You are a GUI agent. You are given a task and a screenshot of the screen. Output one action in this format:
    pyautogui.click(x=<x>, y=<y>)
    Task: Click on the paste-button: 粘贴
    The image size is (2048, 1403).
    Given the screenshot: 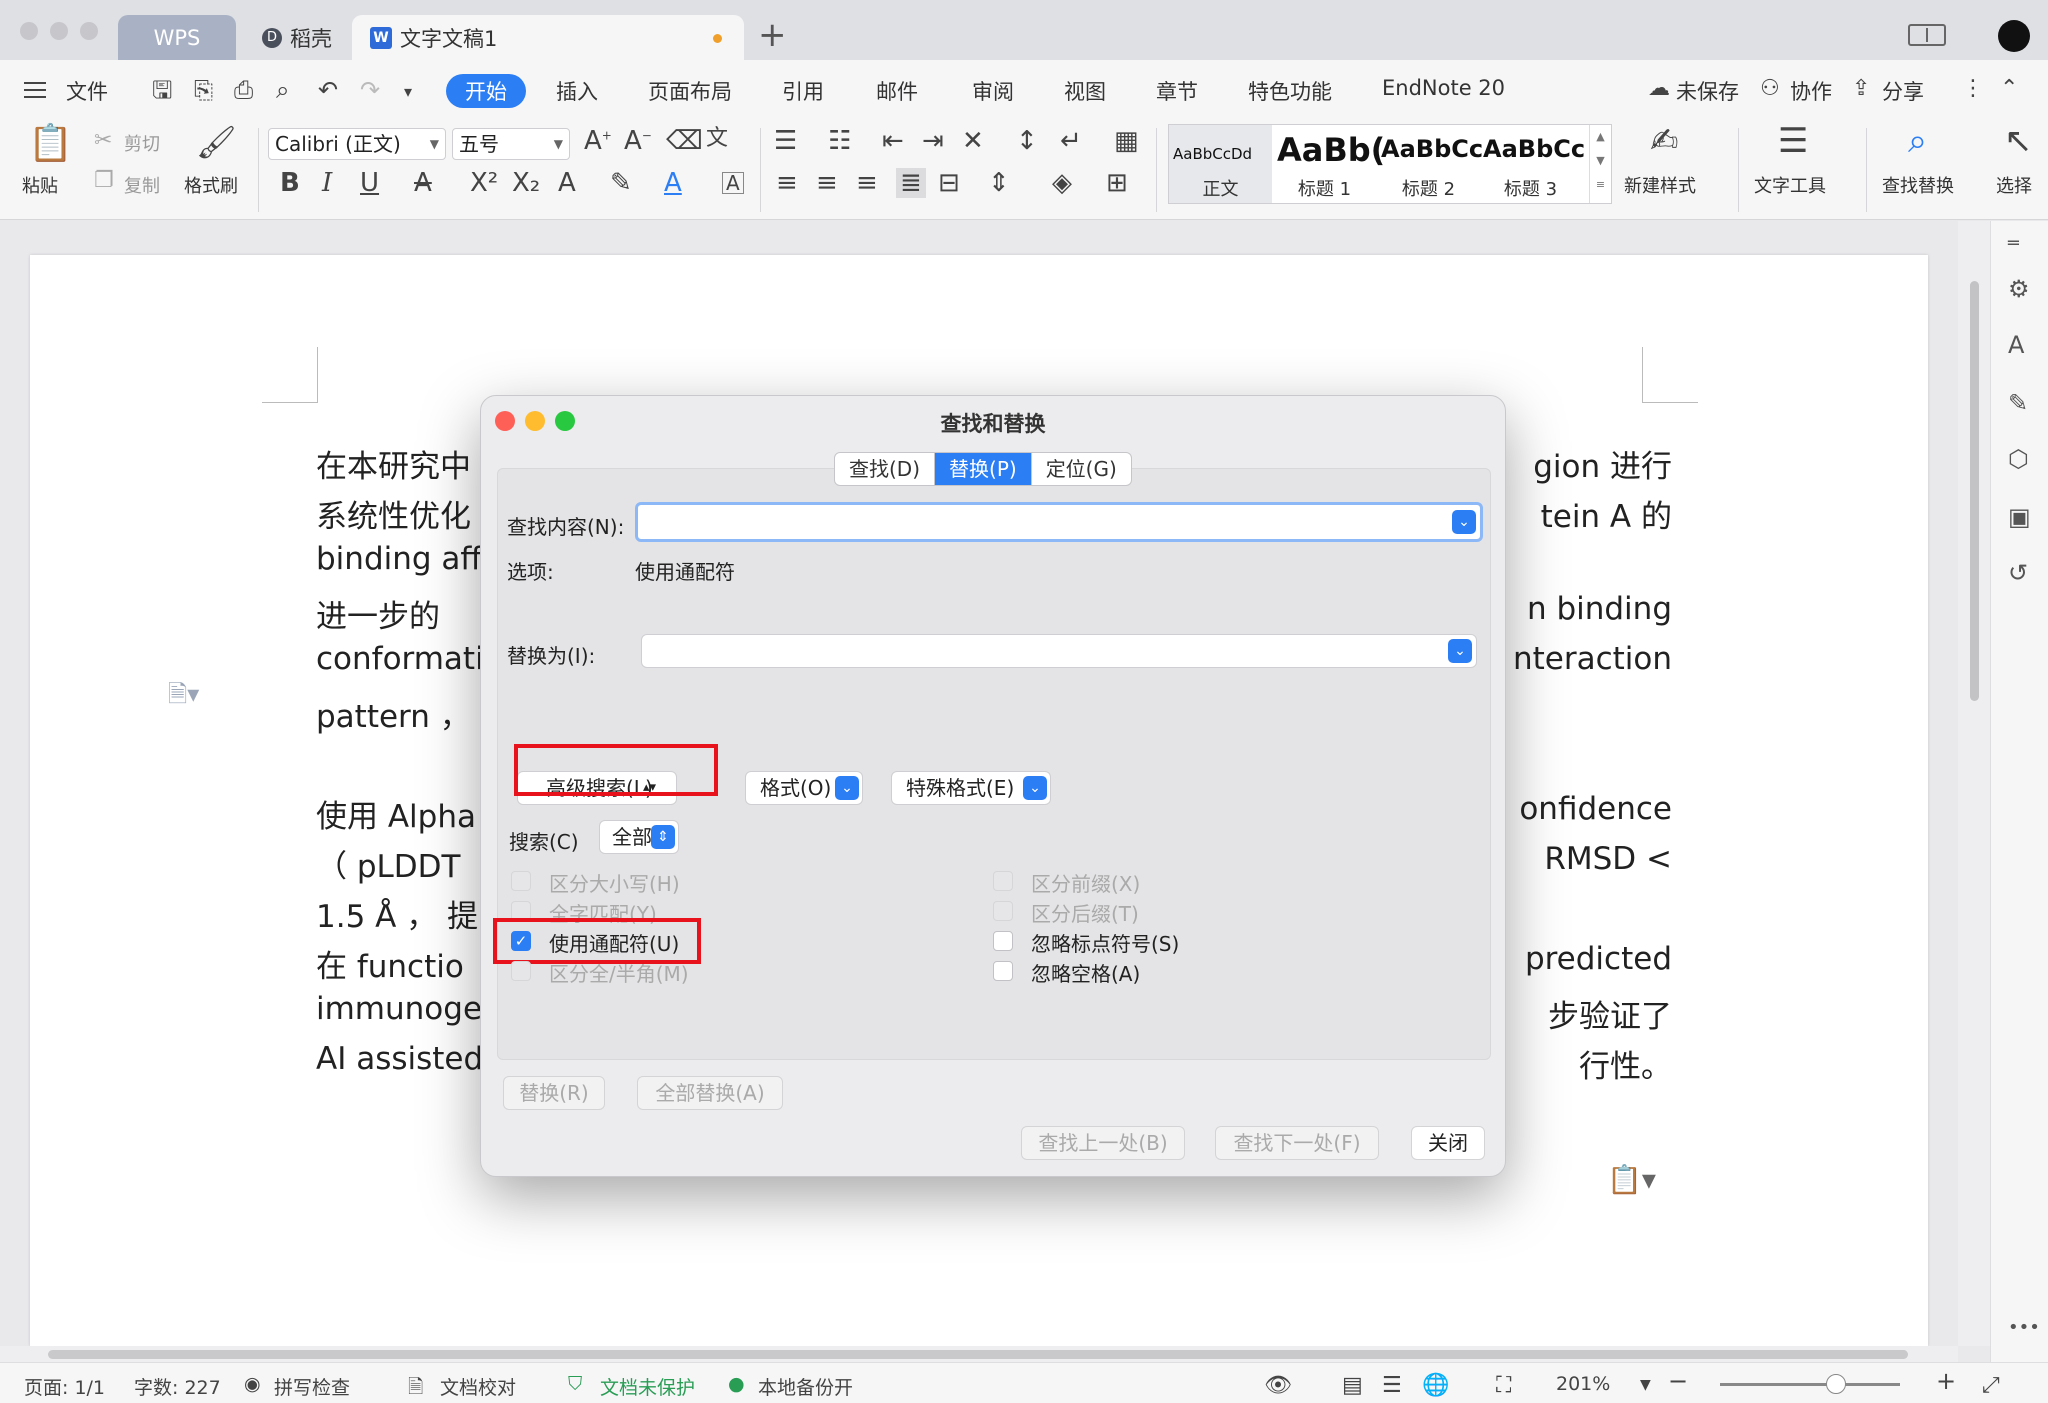 What is the action you would take?
    pyautogui.click(x=40, y=185)
    